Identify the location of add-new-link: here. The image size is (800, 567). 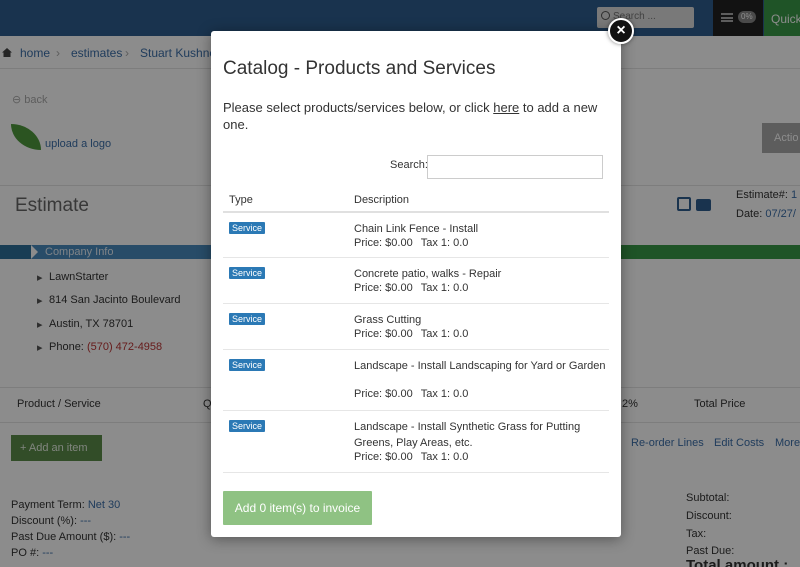
(506, 107).